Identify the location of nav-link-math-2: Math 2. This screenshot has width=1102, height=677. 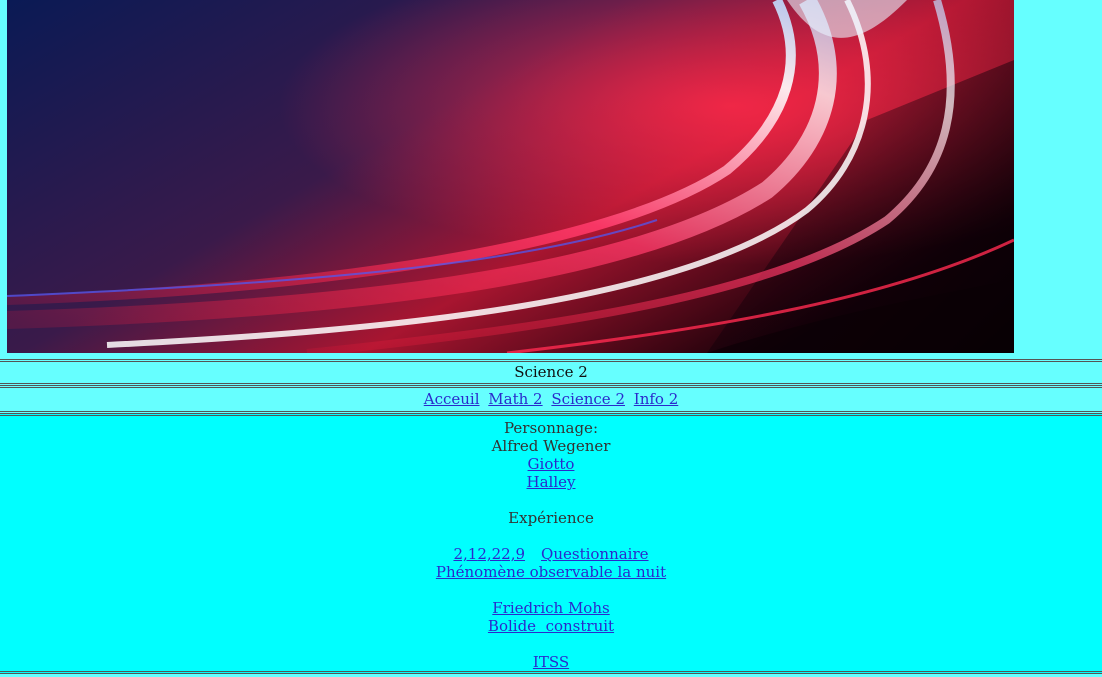
(515, 399).